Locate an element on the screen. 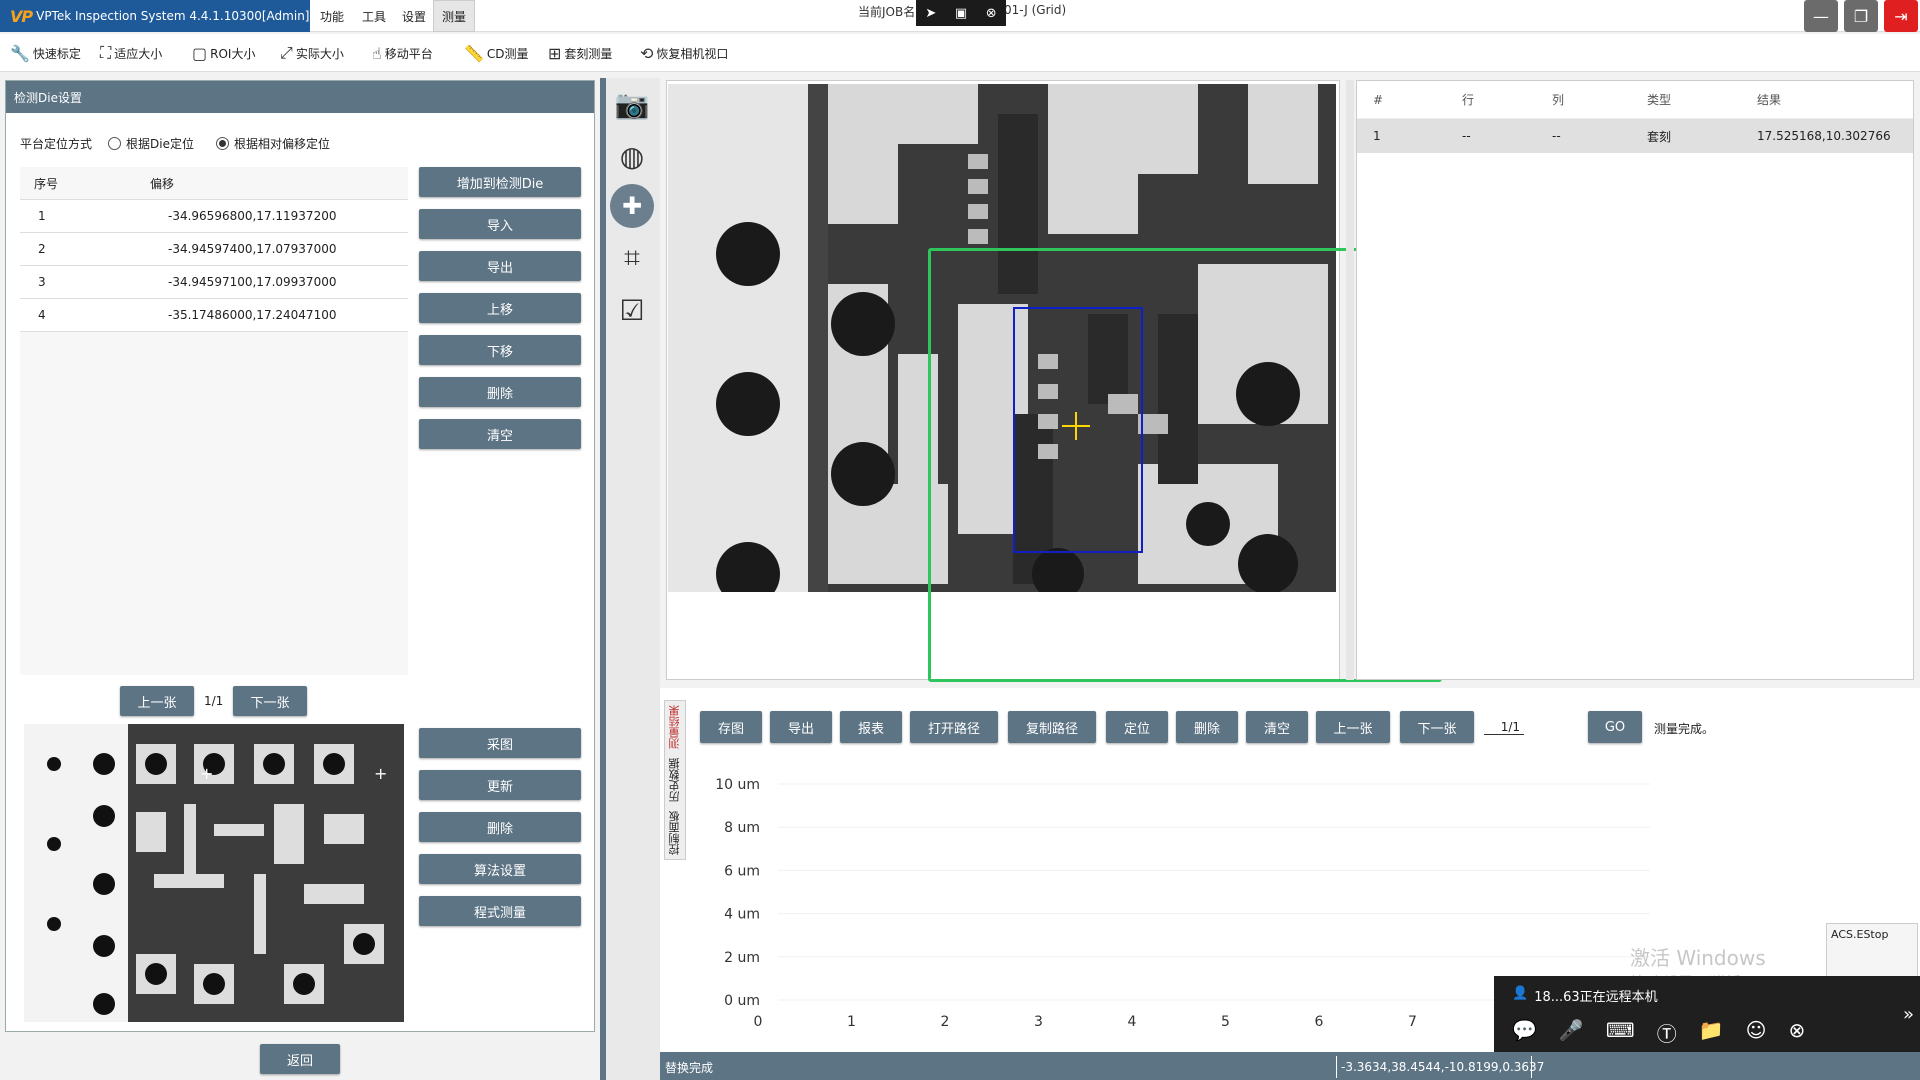 The image size is (1920, 1080). move-down-button: 下移 is located at coordinates (500, 350).